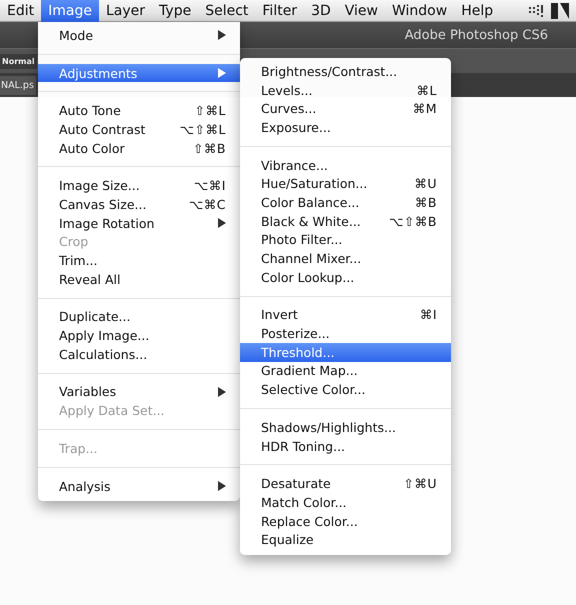 This screenshot has width=576, height=605. What do you see at coordinates (139, 110) in the screenshot?
I see `menu-item: Auto Tone ⇧⌘L` at bounding box center [139, 110].